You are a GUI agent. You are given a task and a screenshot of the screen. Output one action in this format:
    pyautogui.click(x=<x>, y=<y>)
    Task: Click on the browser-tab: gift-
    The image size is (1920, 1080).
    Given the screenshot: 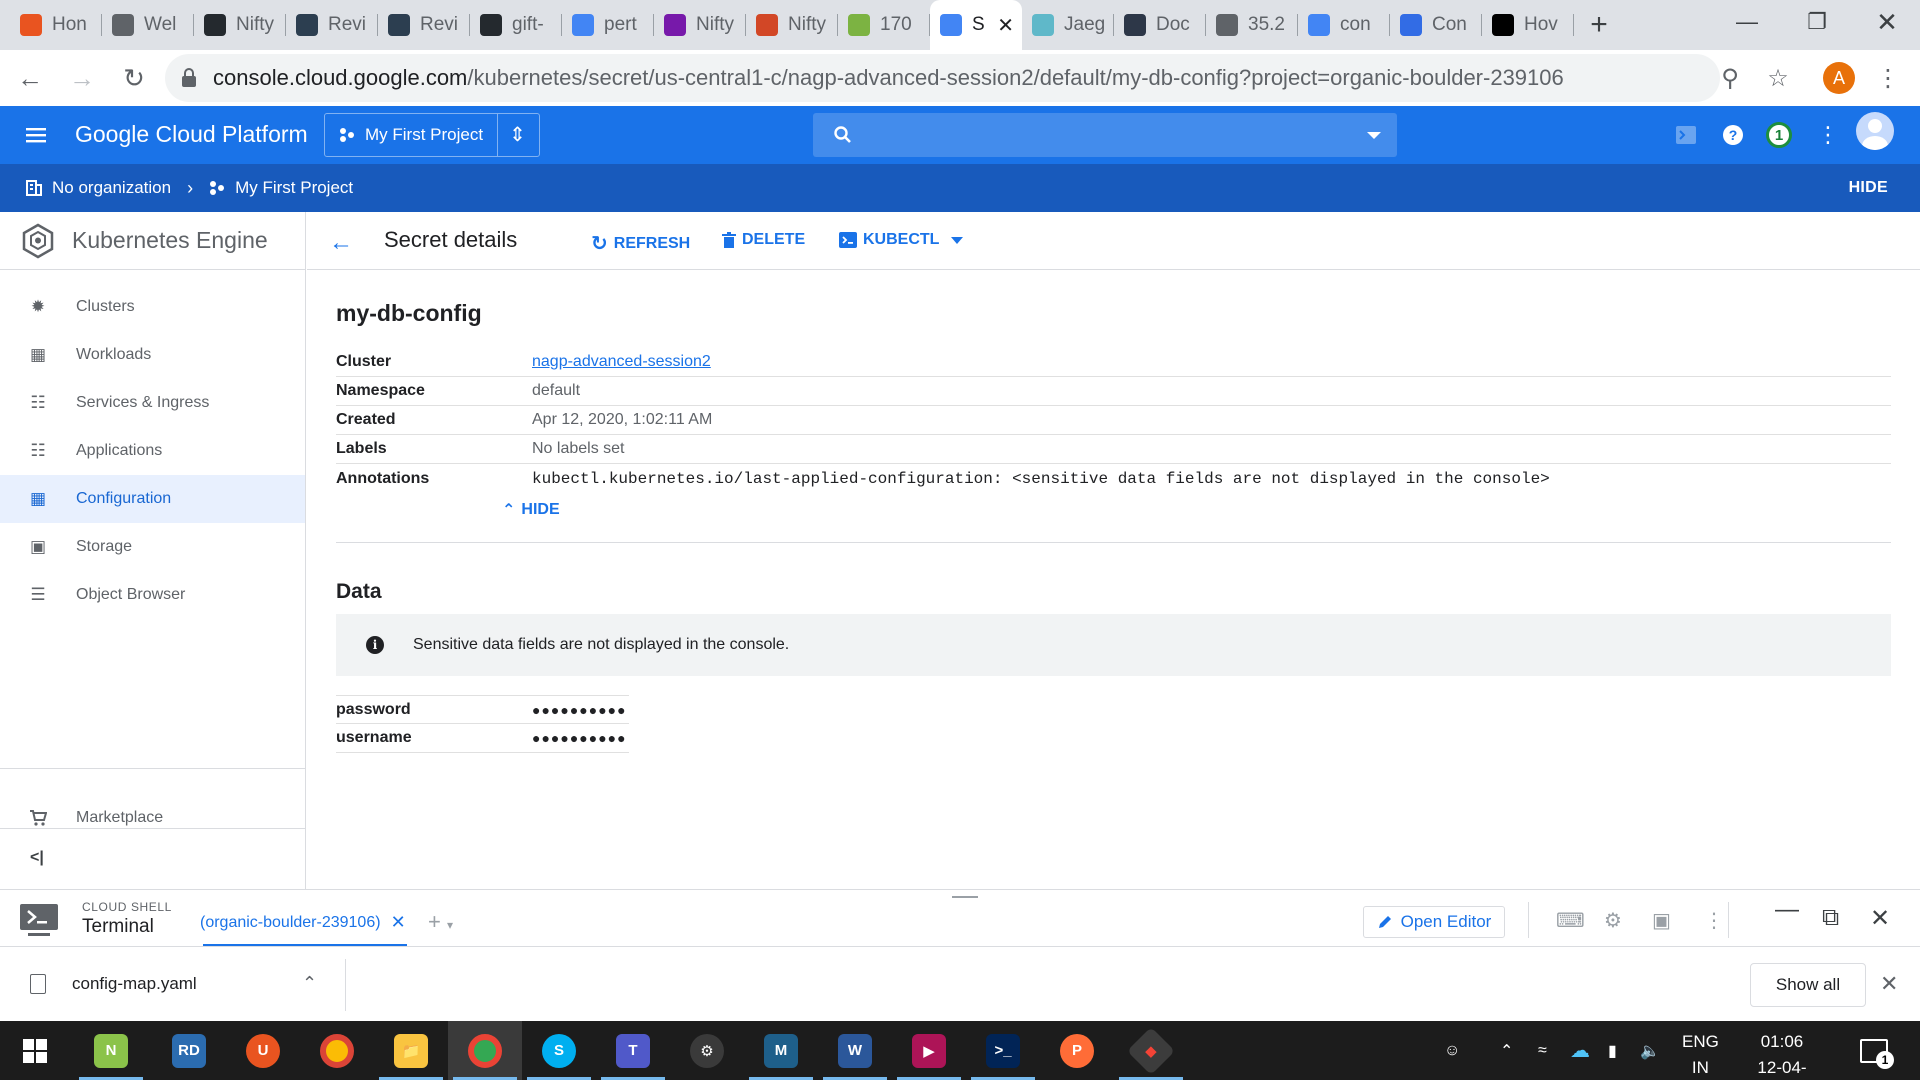 What is the action you would take?
    pyautogui.click(x=516, y=25)
    